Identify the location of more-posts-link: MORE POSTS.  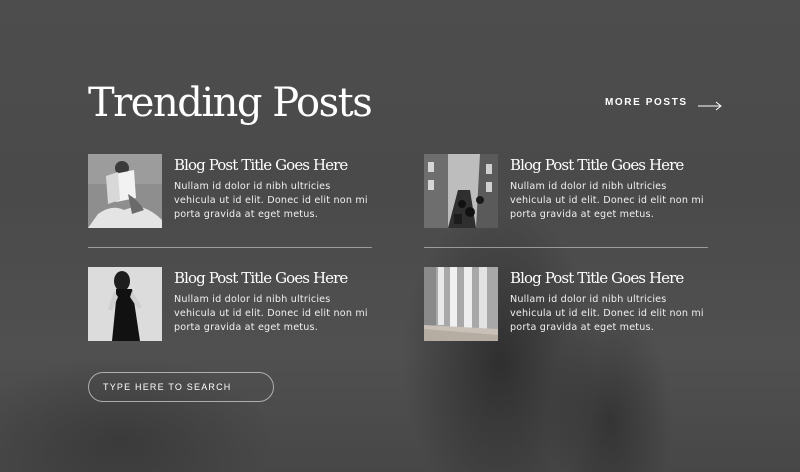
(663, 103).